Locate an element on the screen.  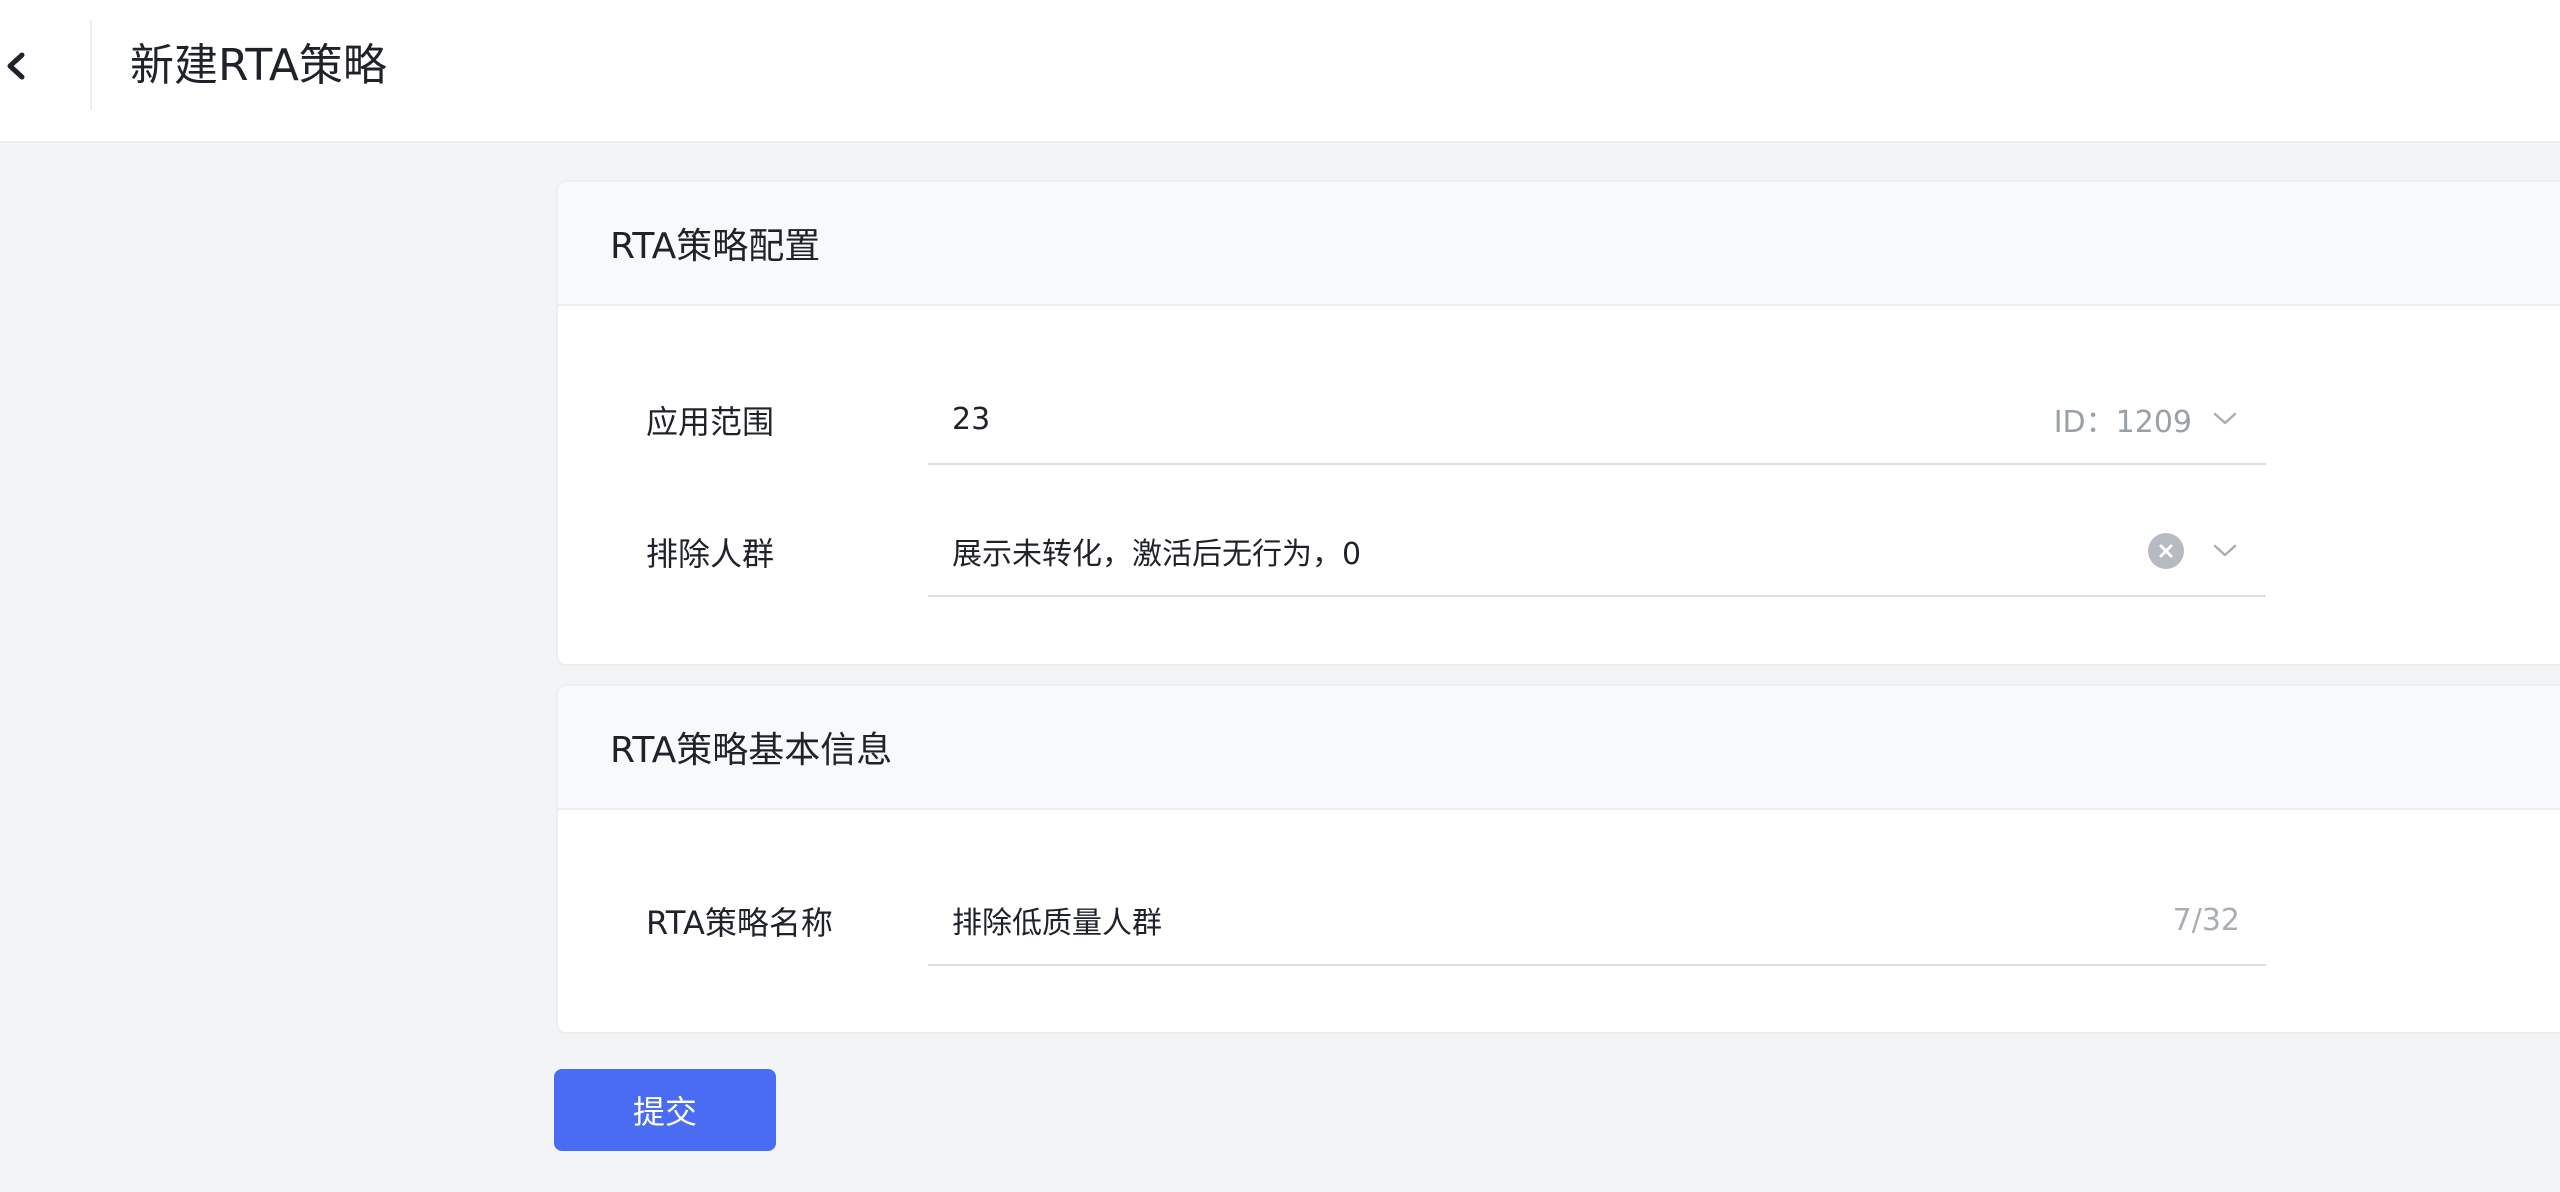
exclude-row: 排除人群 展示未转化，激活后无行为，0 is located at coordinates (1559, 552).